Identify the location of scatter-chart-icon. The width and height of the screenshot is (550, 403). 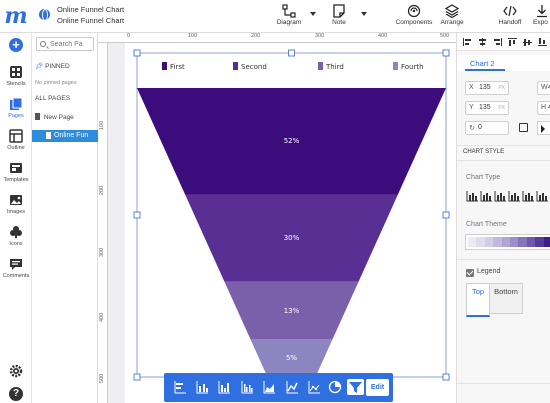
(314, 387).